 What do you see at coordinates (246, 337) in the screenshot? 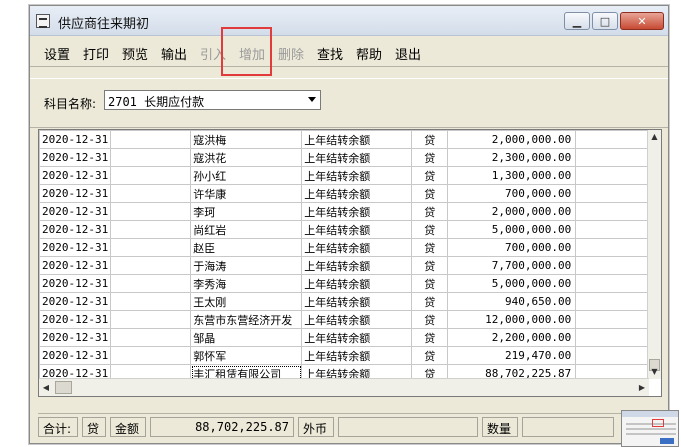
I see `grid-name-cell: 邹晶` at bounding box center [246, 337].